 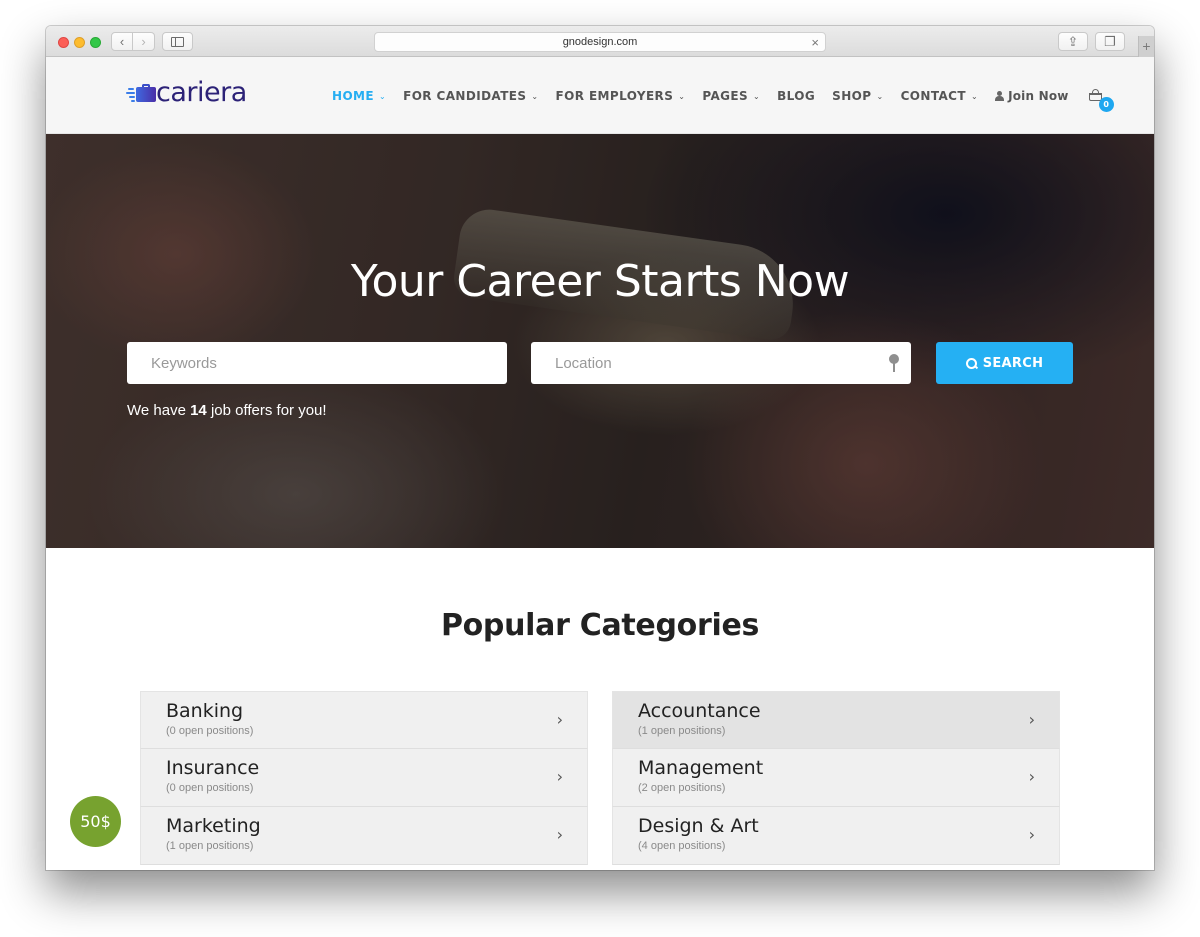 I want to click on forward-button: ›, so click(x=144, y=41).